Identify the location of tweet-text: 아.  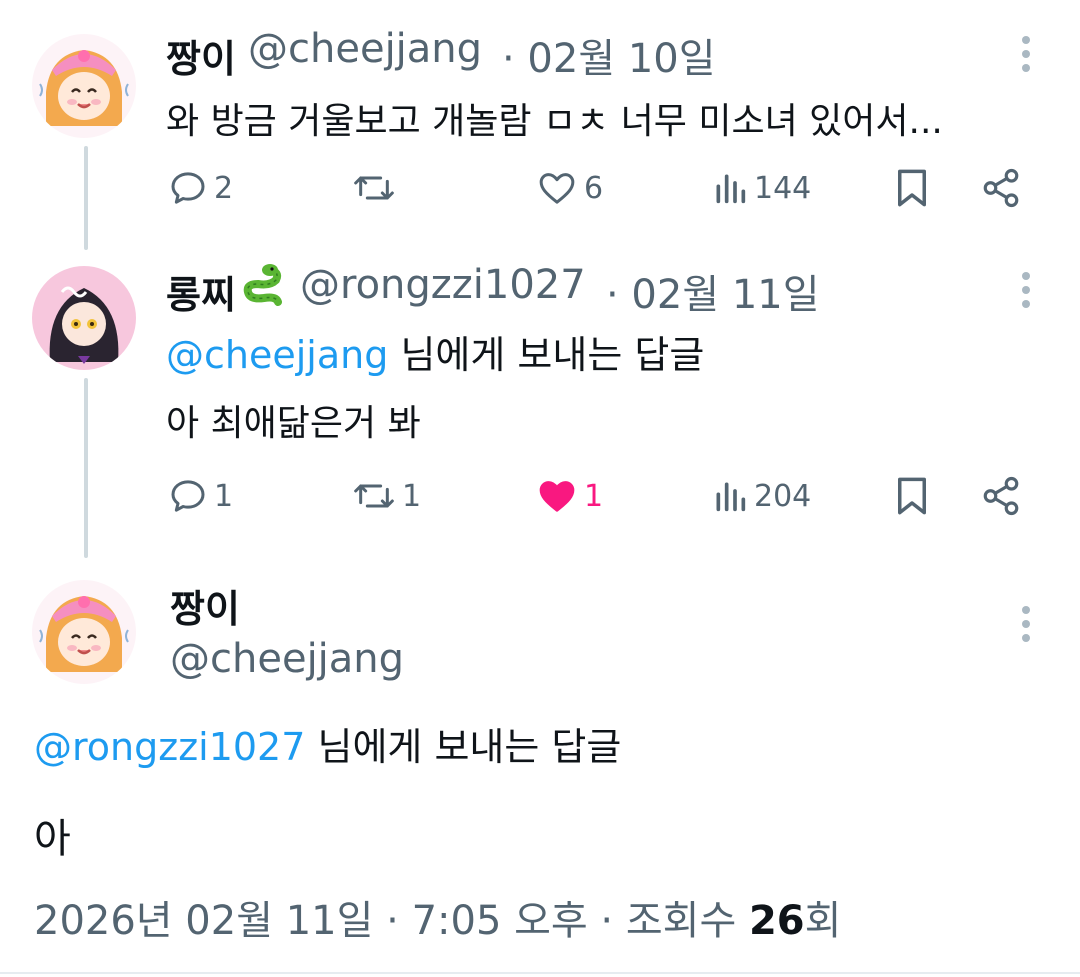
(52, 839).